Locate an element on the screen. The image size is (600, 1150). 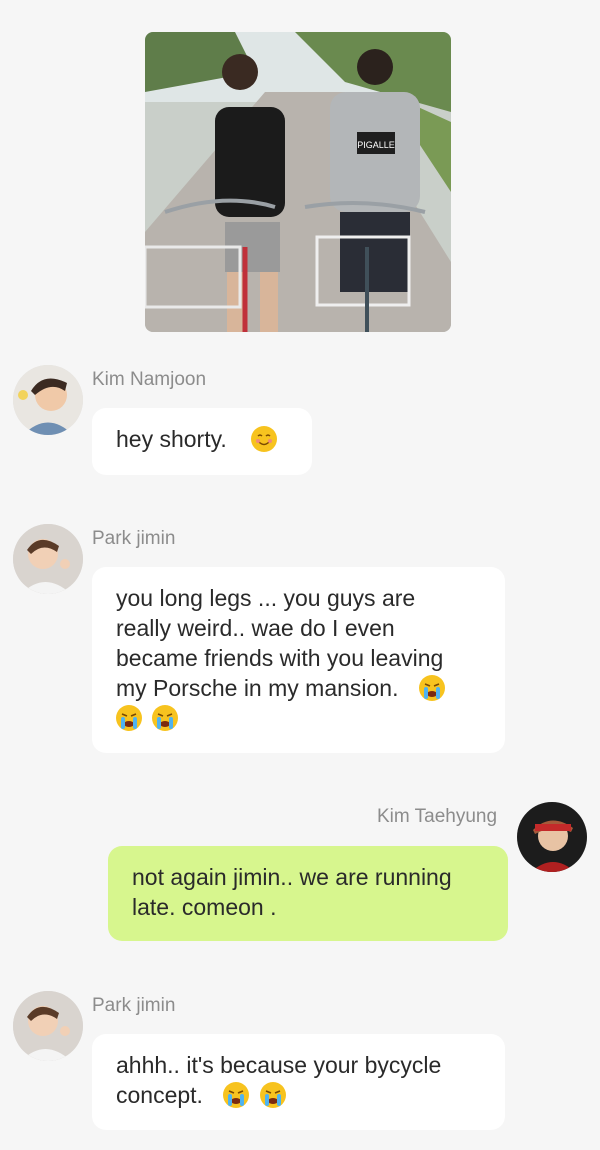
sender-name: Kim Namjoon is located at coordinates (149, 379).